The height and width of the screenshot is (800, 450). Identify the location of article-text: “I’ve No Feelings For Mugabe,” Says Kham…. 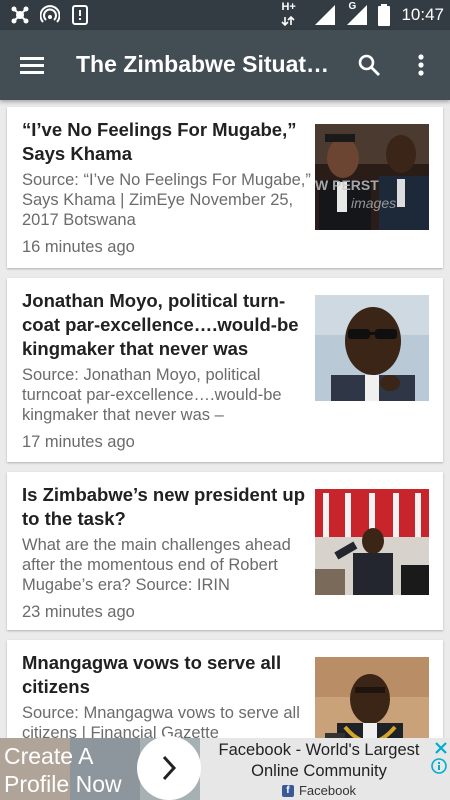
(167, 187).